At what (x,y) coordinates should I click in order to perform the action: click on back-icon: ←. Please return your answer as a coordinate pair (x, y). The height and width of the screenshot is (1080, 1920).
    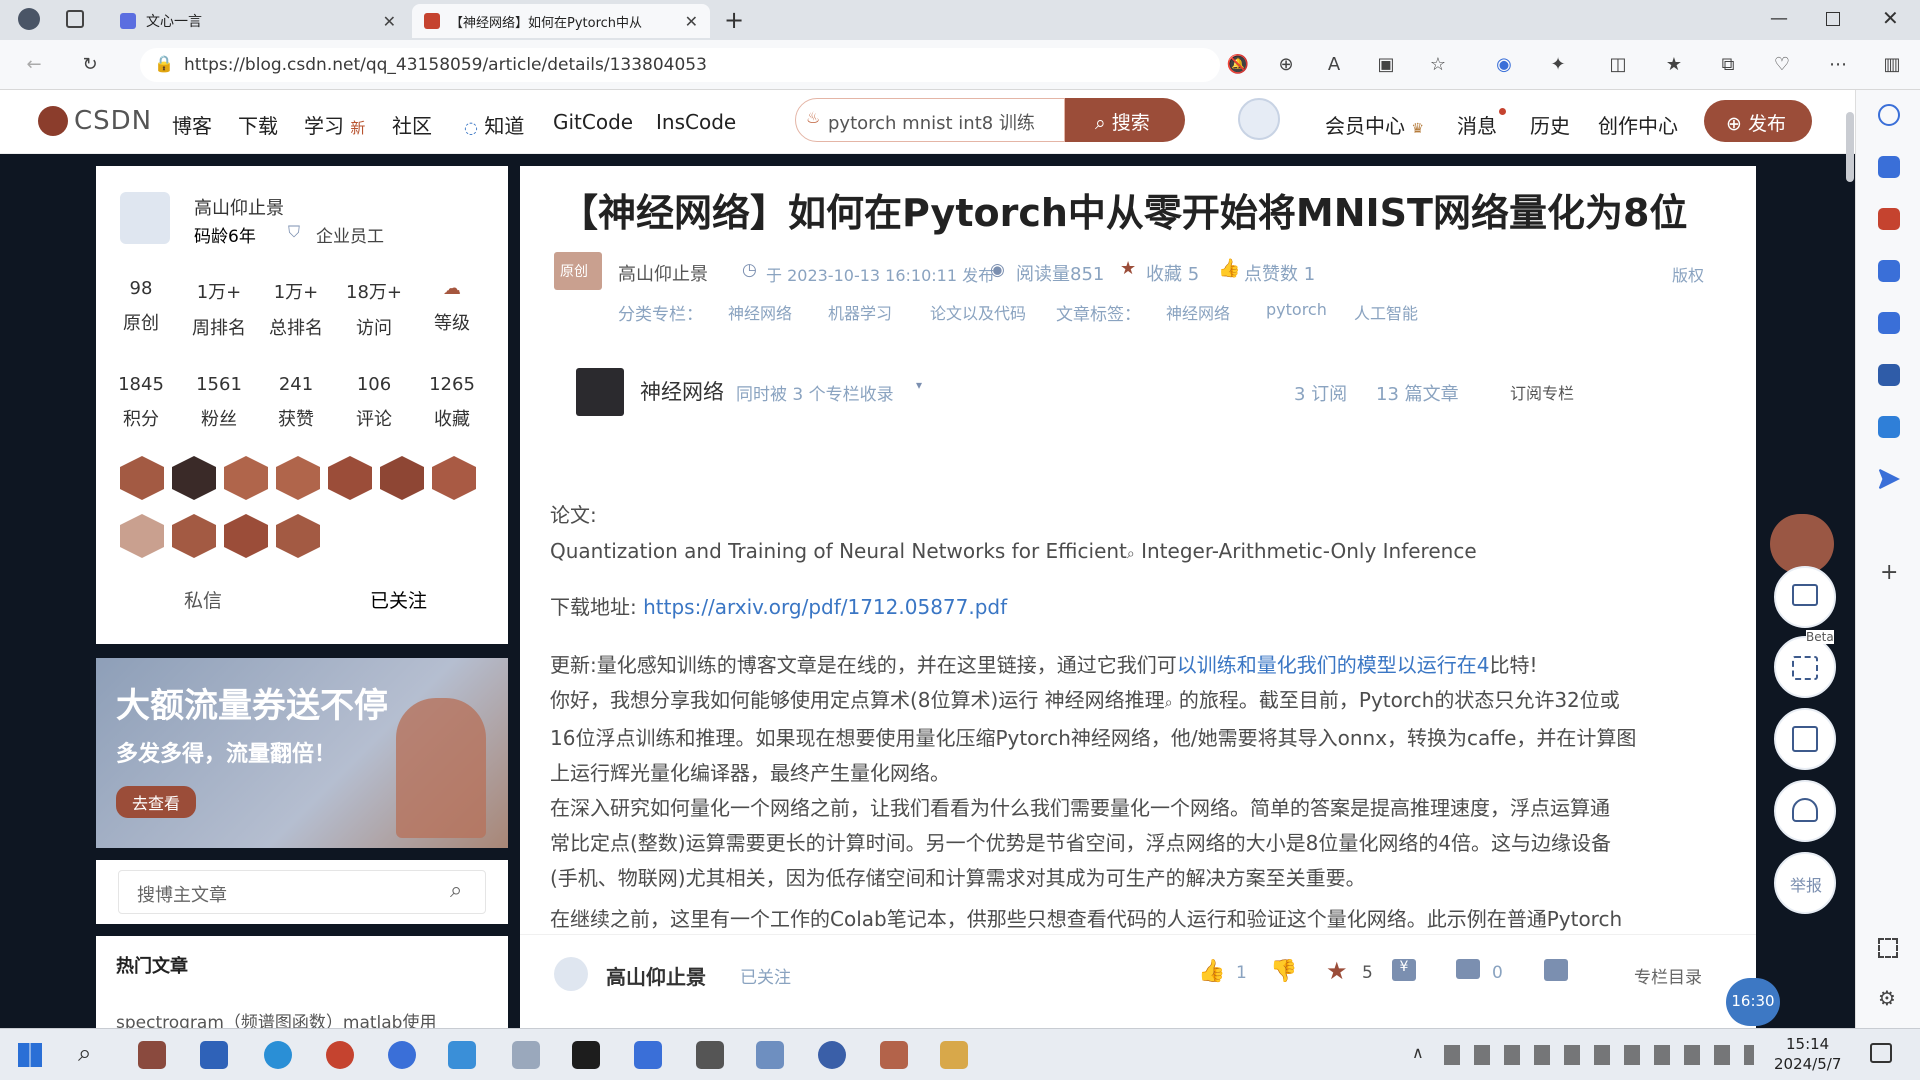
    Looking at the image, I should click on (34, 65).